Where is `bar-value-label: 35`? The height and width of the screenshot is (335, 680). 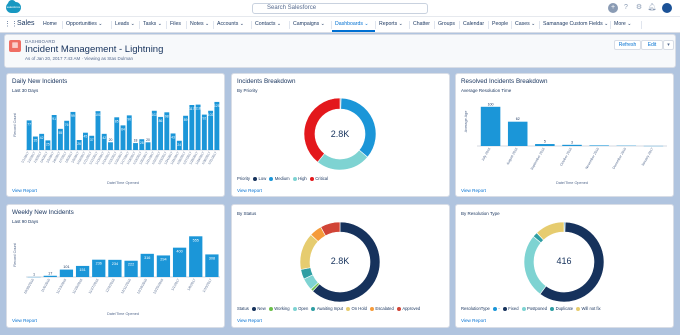 bar-value-label: 35 is located at coordinates (35, 141).